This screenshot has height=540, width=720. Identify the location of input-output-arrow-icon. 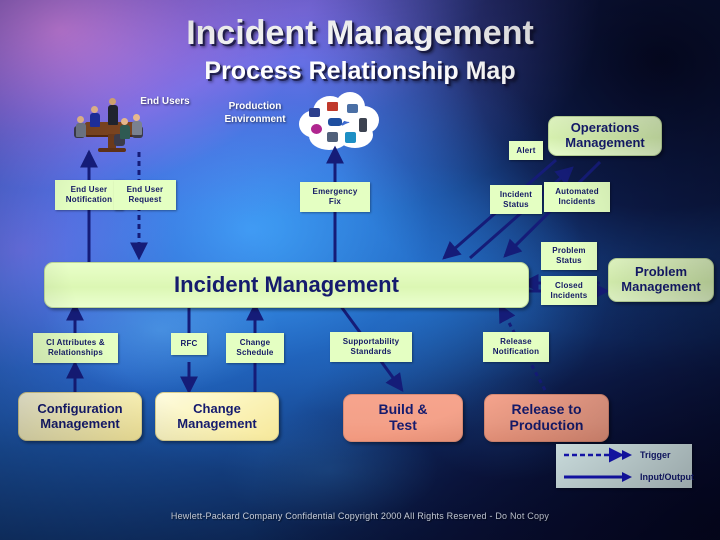
(598, 477).